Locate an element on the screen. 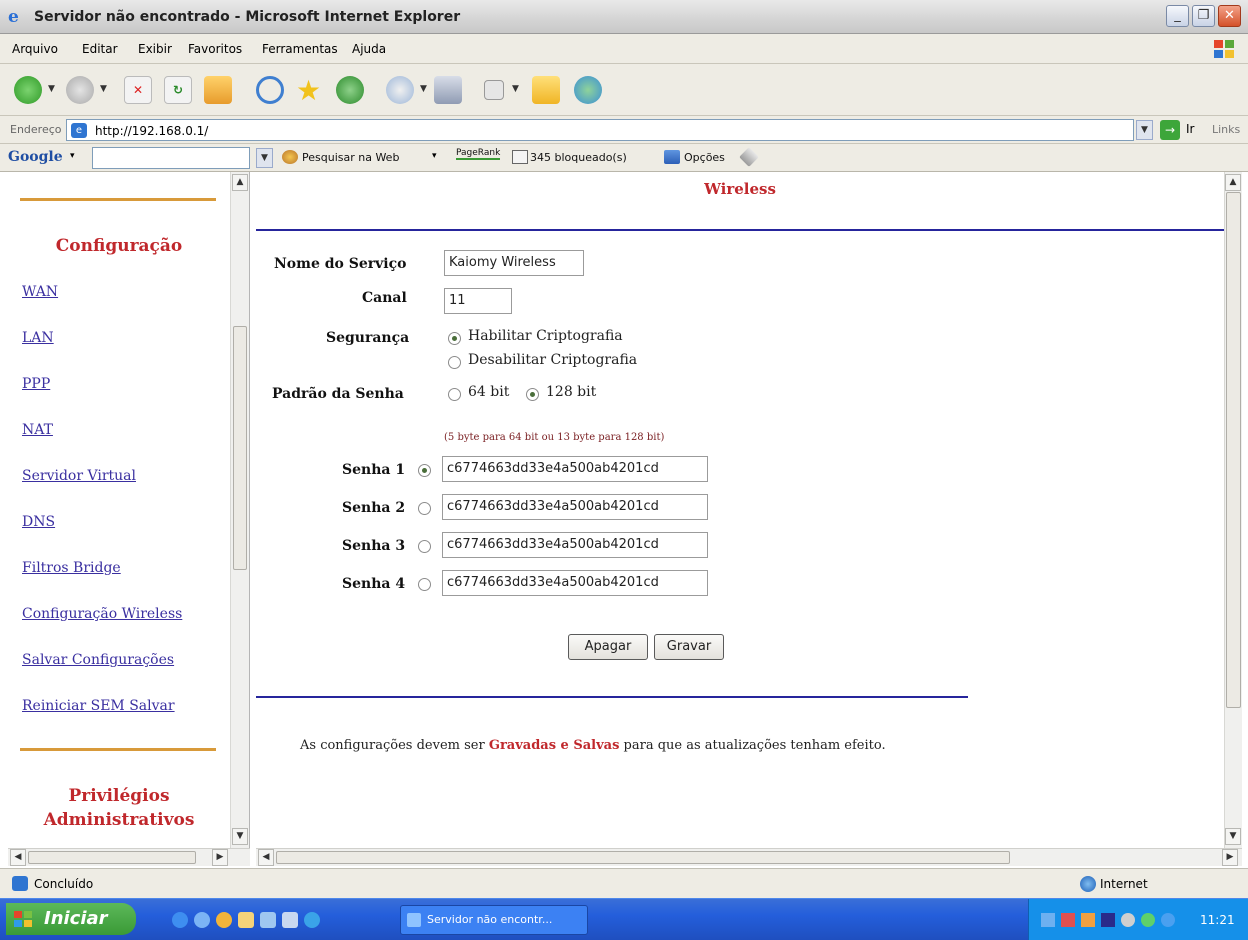  main-vertical-scrollbar: ▲ ▼ is located at coordinates (1233, 510).